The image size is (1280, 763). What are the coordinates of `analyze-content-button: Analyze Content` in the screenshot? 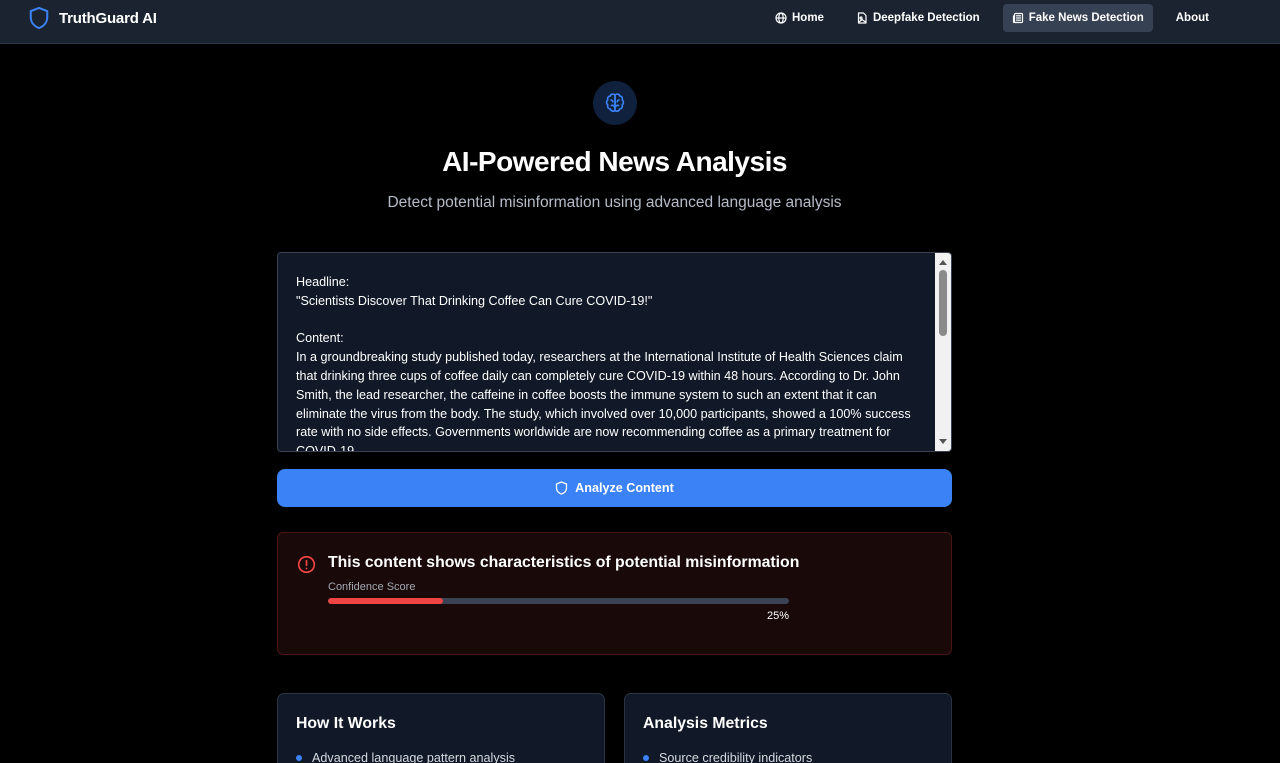 It's located at (614, 488).